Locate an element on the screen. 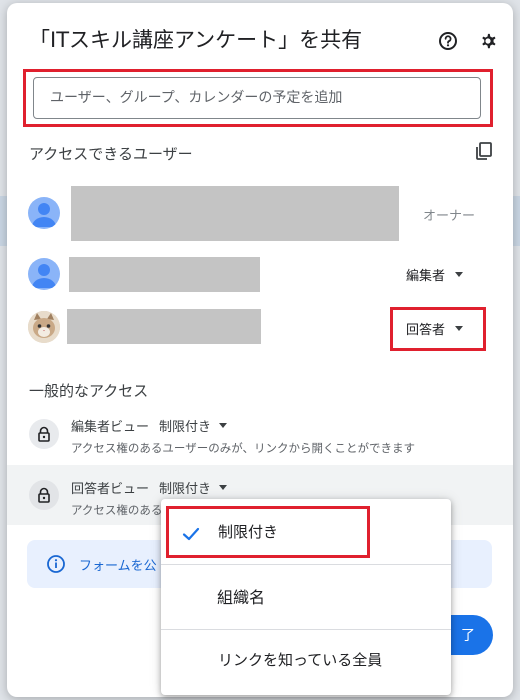 The height and width of the screenshot is (700, 520). info-banner-text: フォームを公 is located at coordinates (118, 566).